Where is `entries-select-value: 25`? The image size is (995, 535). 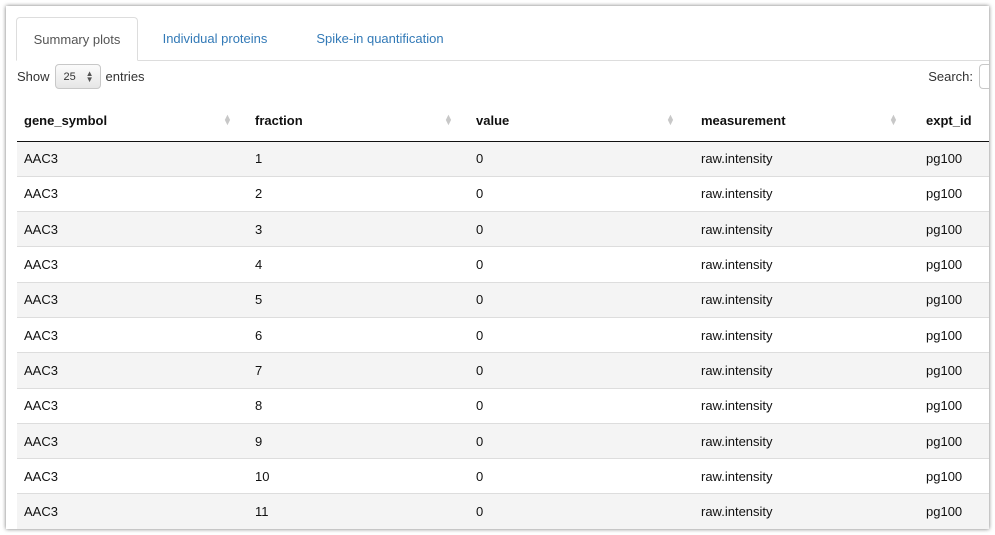
entries-select-value: 25 is located at coordinates (69, 76).